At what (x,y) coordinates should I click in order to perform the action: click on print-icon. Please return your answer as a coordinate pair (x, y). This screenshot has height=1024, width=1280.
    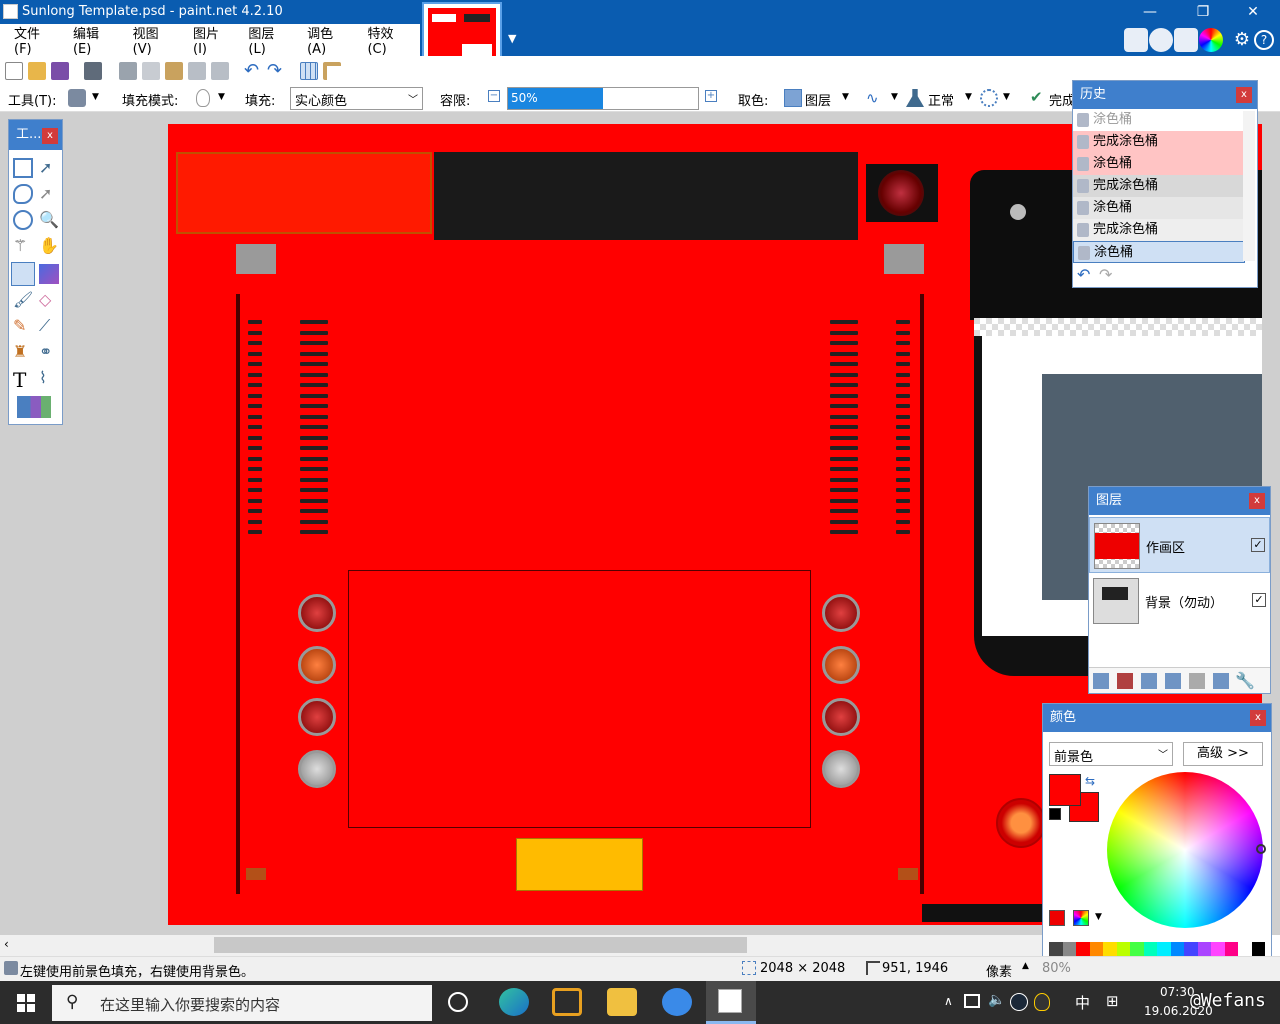
    Looking at the image, I should click on (93, 71).